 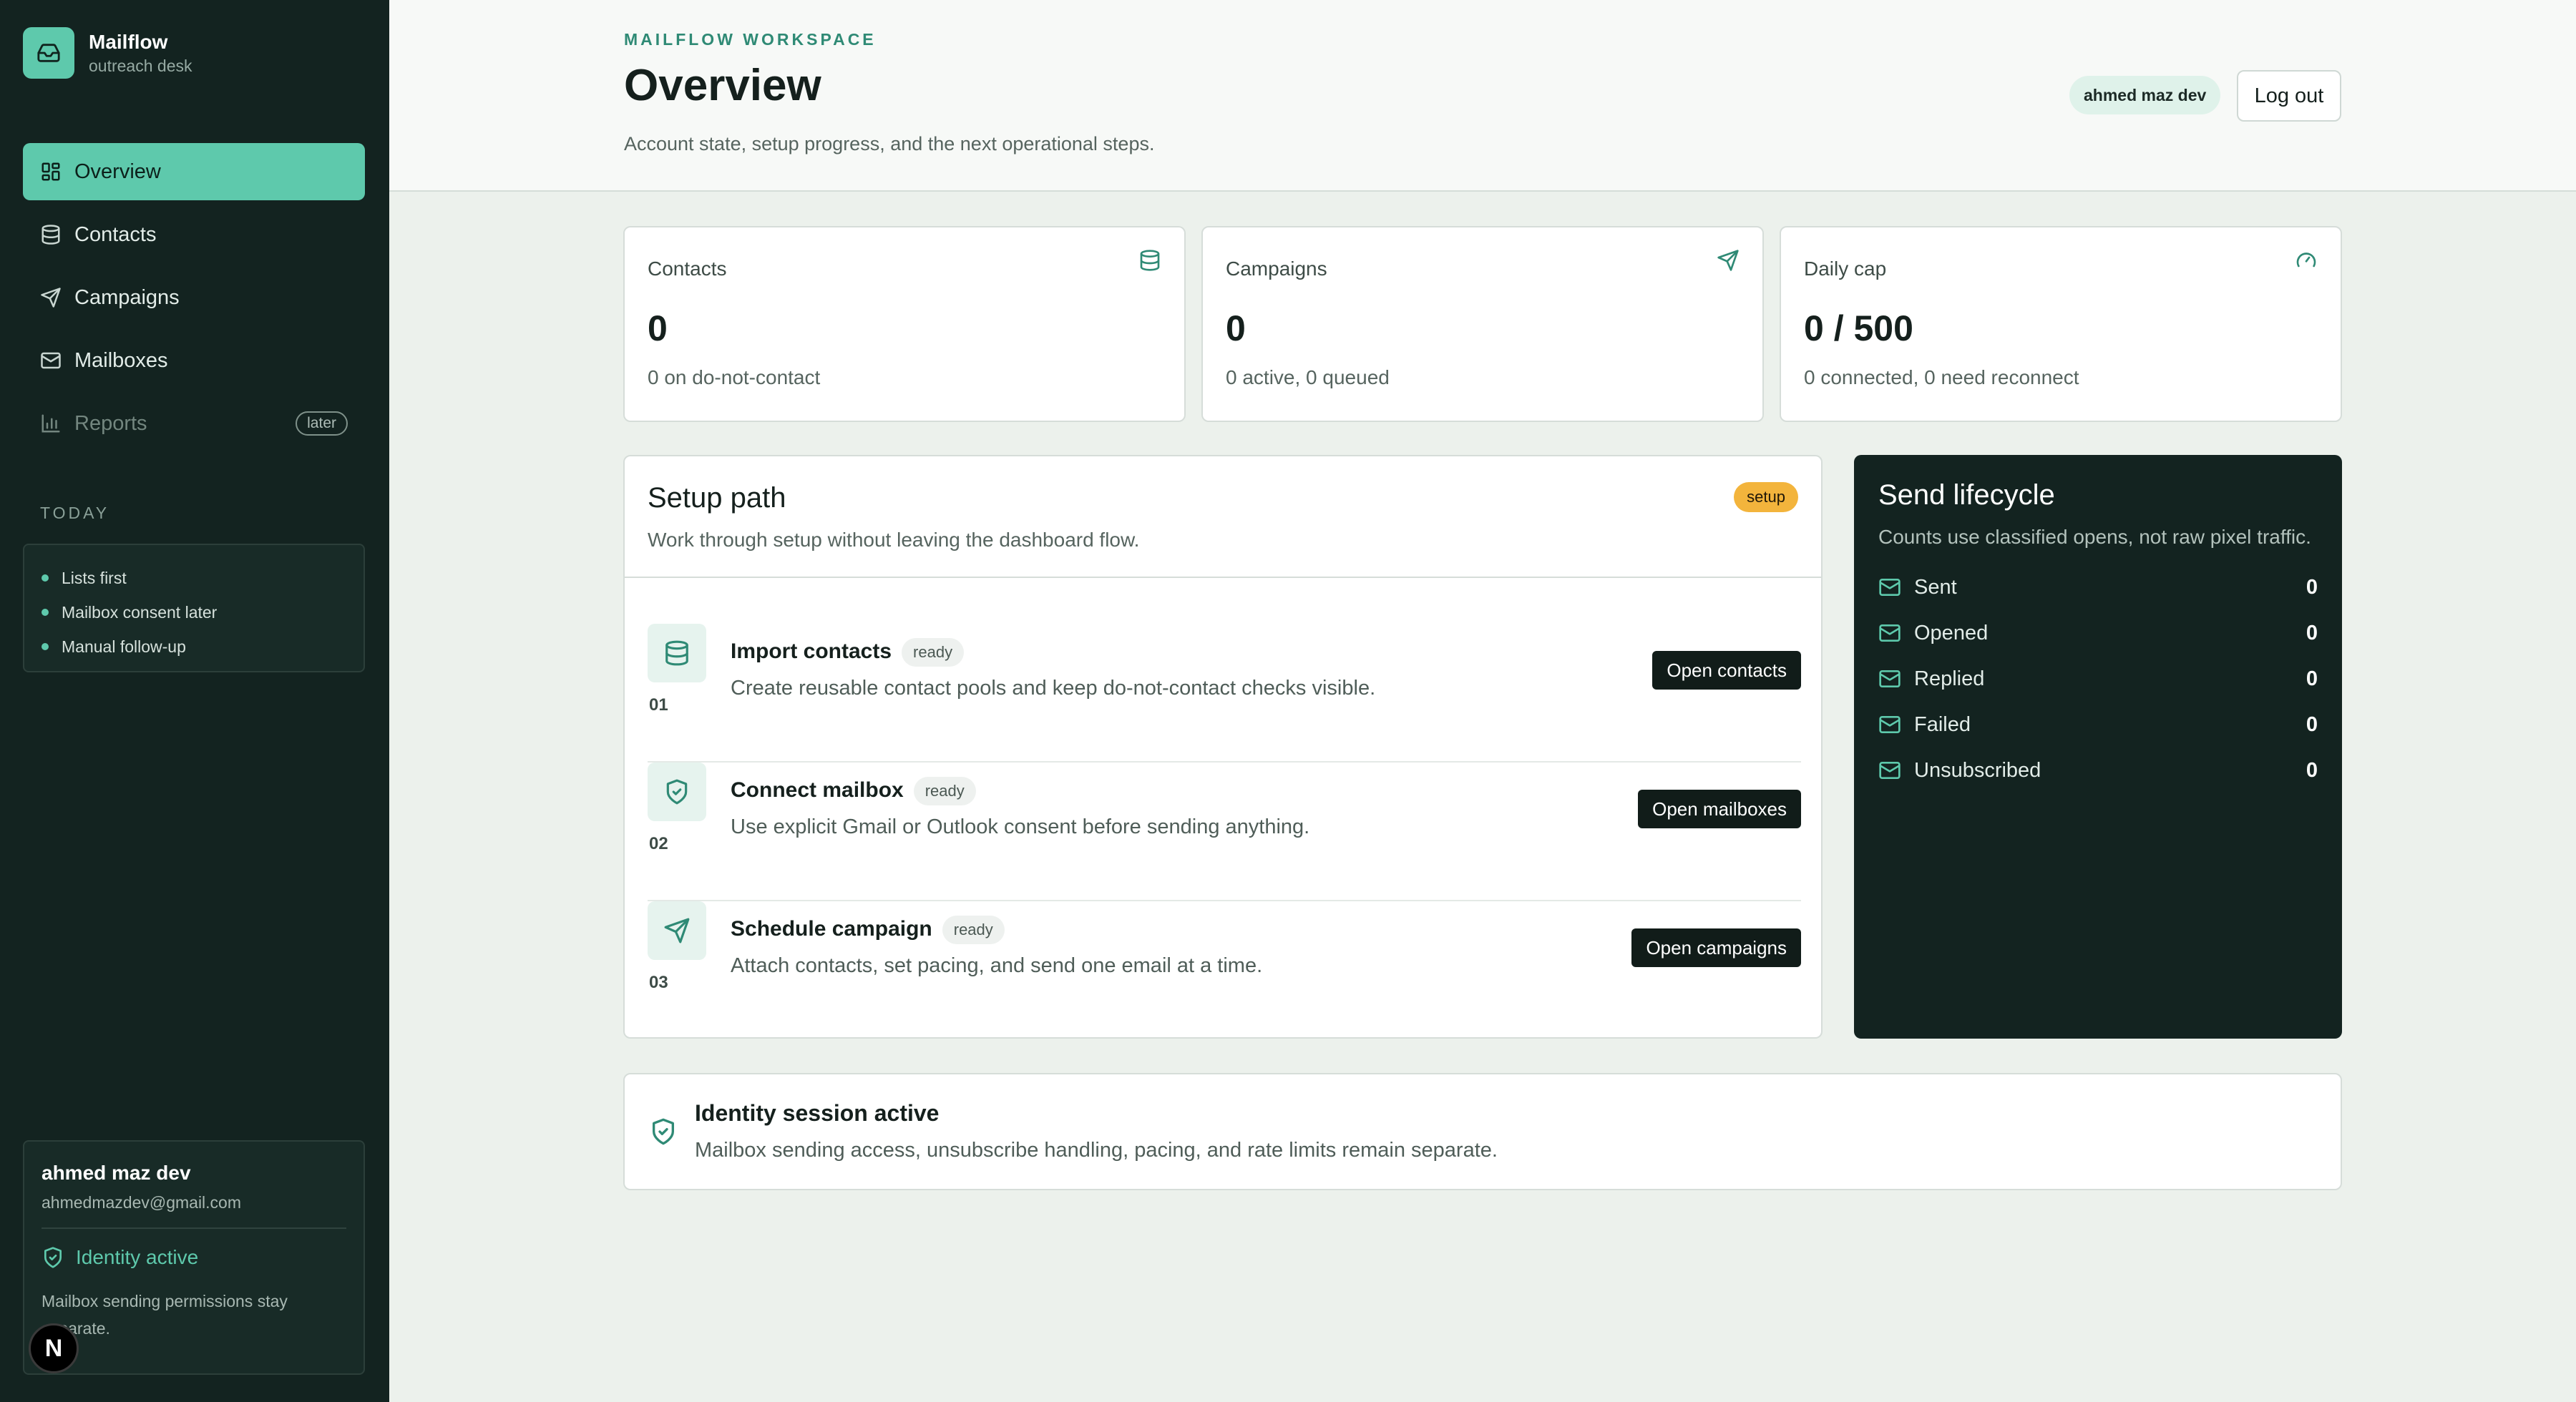 I want to click on lifecycle-row-unsubscribed: Unsubscribed 0, so click(x=2098, y=770).